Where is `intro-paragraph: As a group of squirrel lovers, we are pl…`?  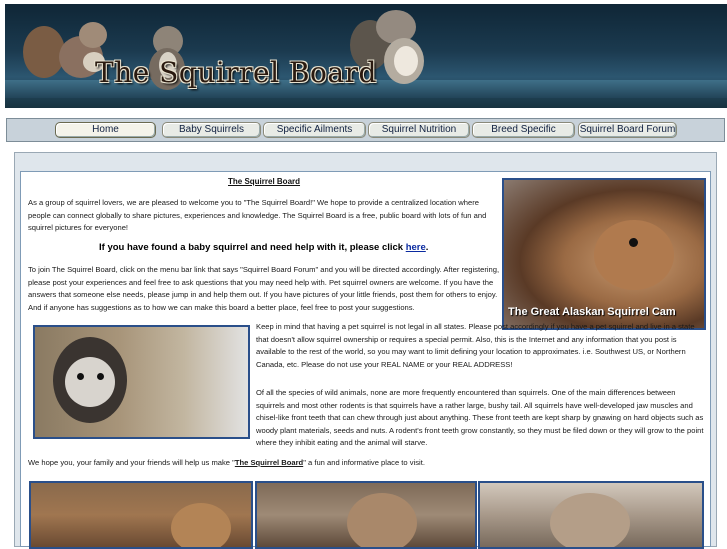
intro-paragraph: As a group of squirrel lovers, we are pl… is located at coordinates (257, 215).